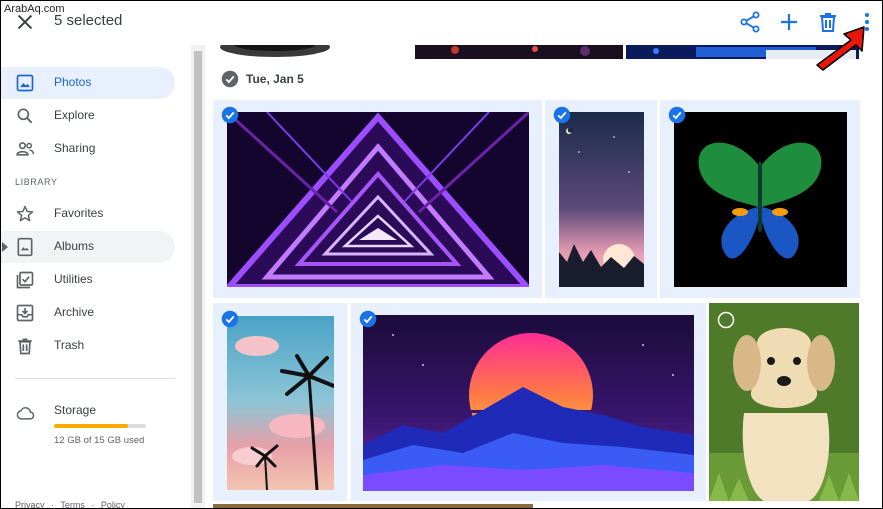  I want to click on sidebar-scrollbar, so click(198, 276).